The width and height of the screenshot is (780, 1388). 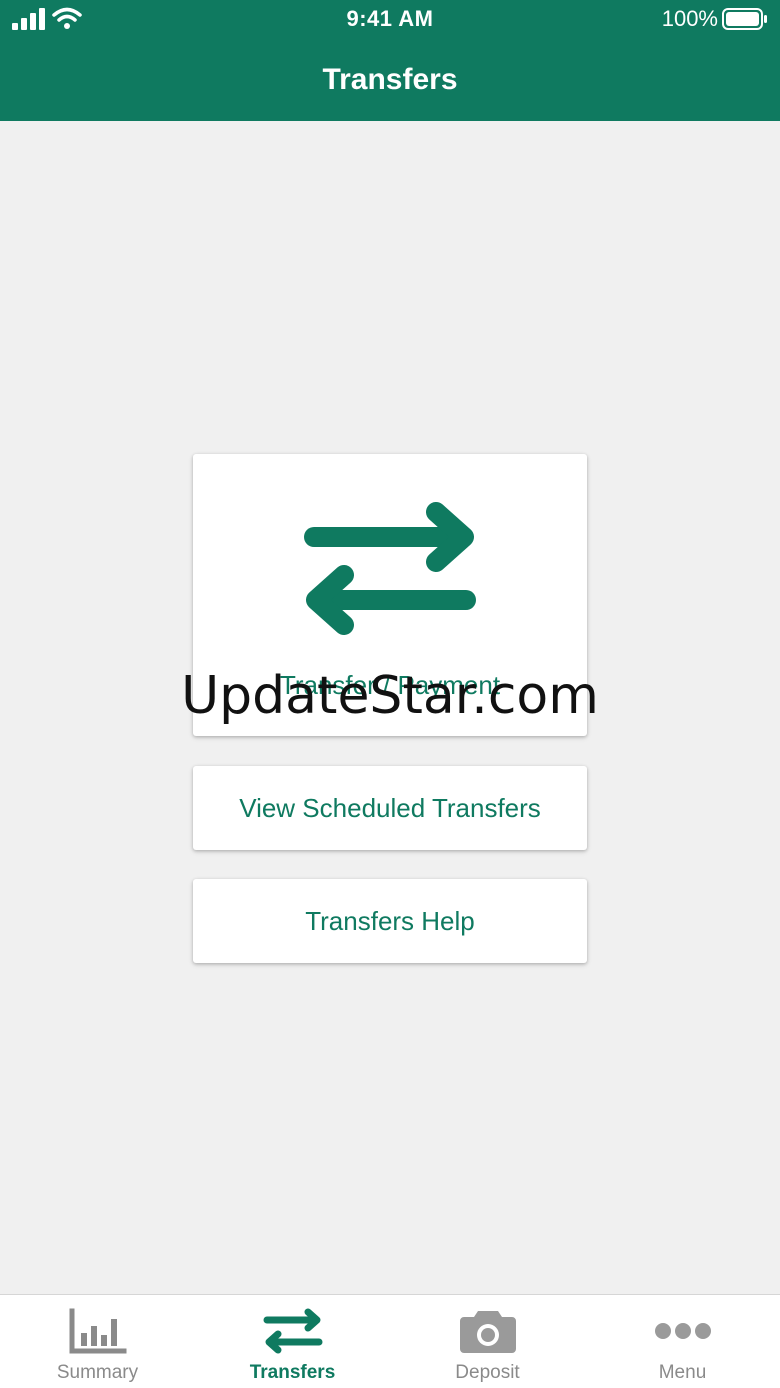 I want to click on camera-icon, so click(x=488, y=1332).